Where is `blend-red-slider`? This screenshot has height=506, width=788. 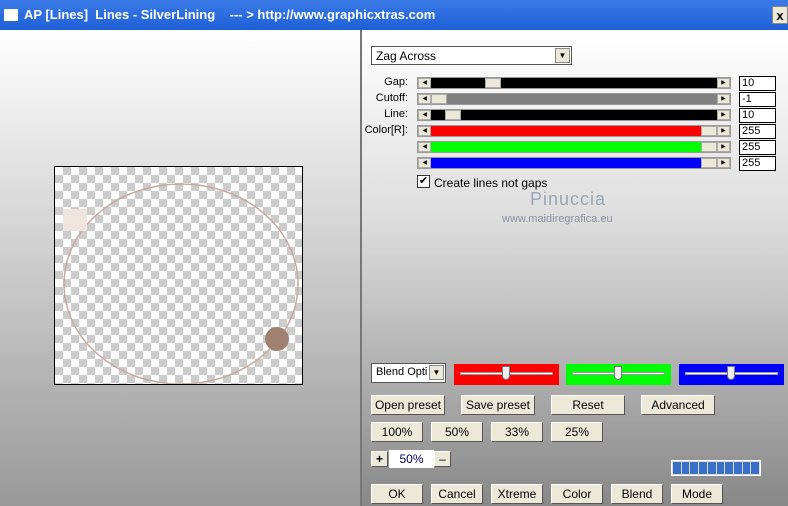
blend-red-slider is located at coordinates (506, 374).